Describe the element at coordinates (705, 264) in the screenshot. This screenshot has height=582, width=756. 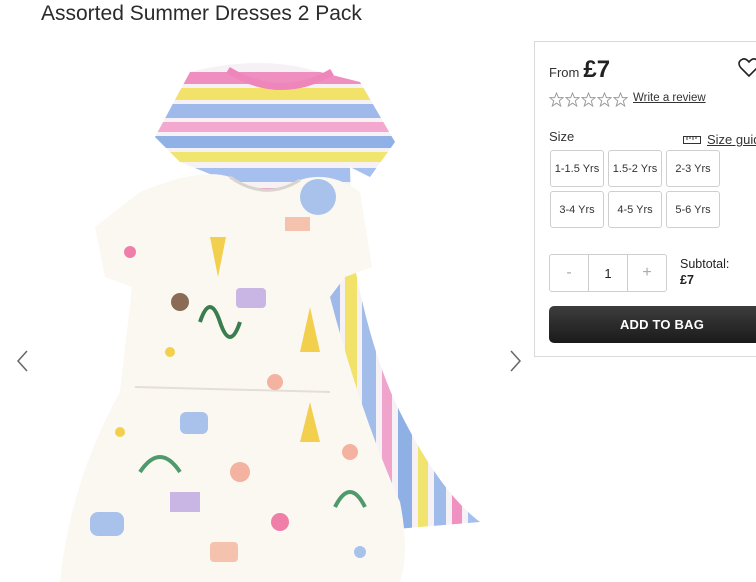
I see `subtotal-label: Subtotal:` at that location.